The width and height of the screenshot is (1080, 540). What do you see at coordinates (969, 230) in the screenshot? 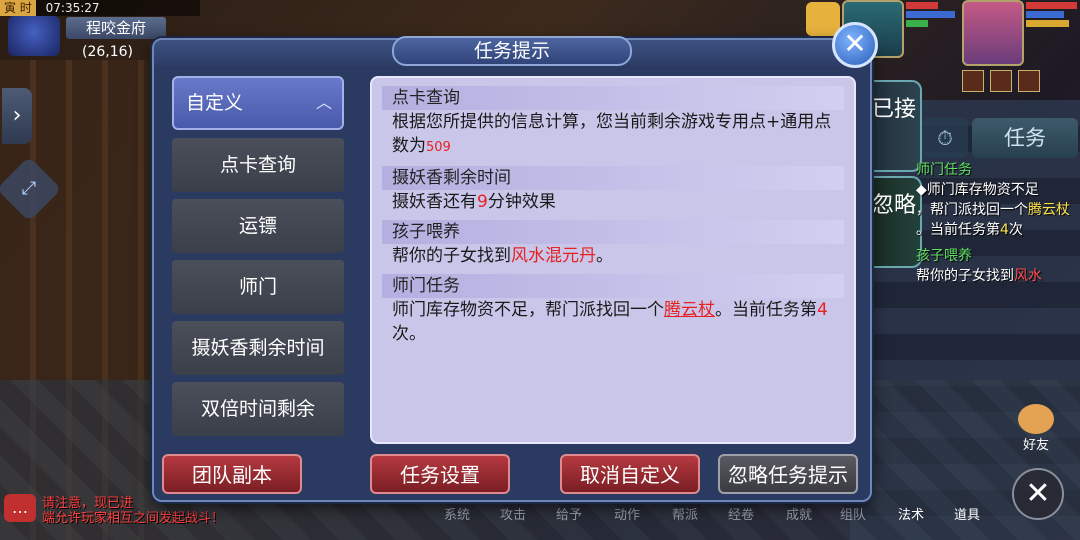
I see `tracker-line: 。当前任务第4次` at bounding box center [969, 230].